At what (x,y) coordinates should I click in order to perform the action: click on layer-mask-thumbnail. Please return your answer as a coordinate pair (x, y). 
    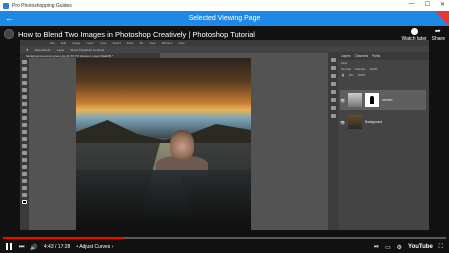
    Looking at the image, I should click on (372, 100).